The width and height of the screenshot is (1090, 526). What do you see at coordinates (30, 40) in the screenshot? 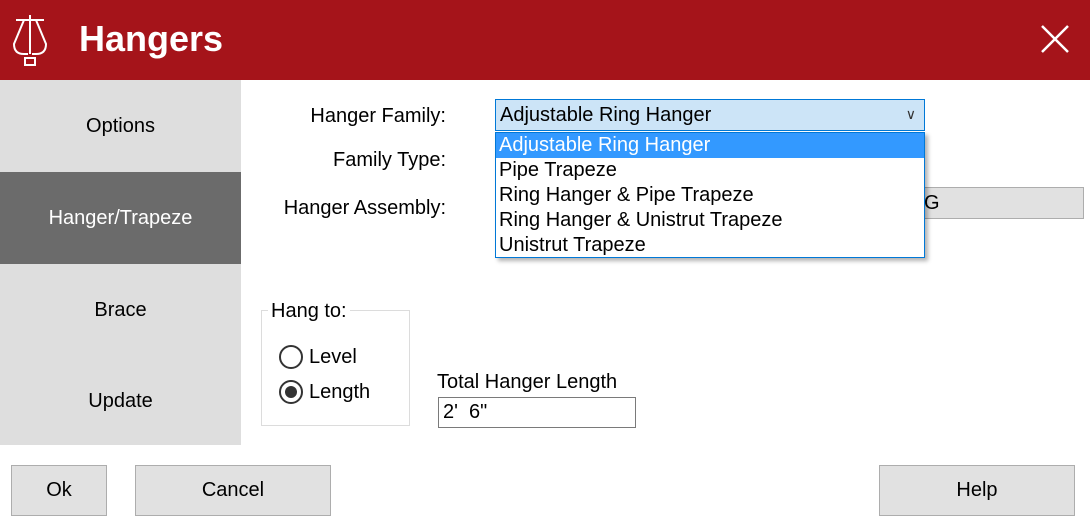
I see `app-logo-icon` at bounding box center [30, 40].